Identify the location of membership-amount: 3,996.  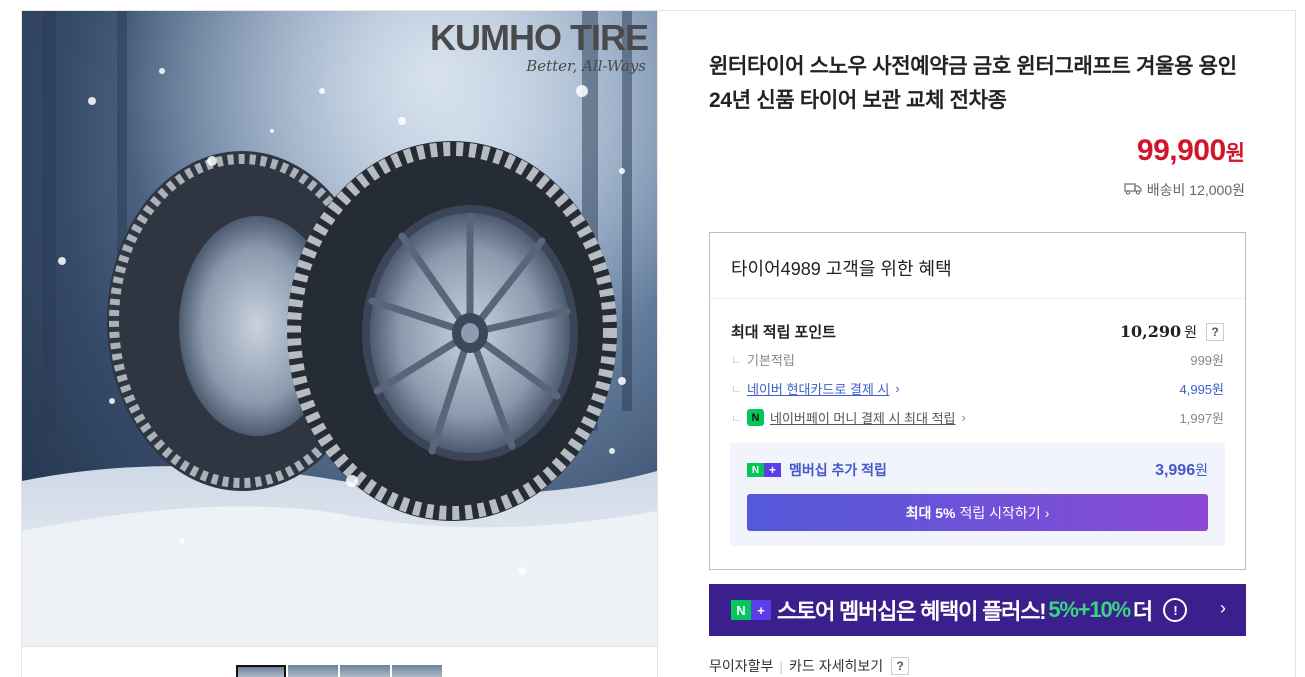
(1175, 470).